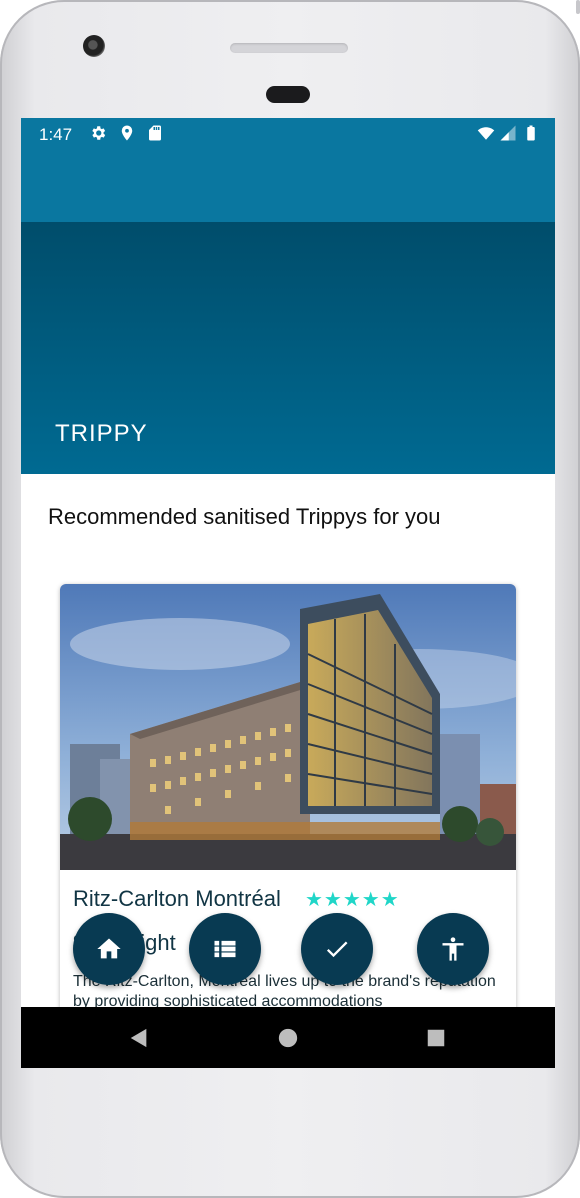 The width and height of the screenshot is (580, 1198). I want to click on list-button, so click(225, 949).